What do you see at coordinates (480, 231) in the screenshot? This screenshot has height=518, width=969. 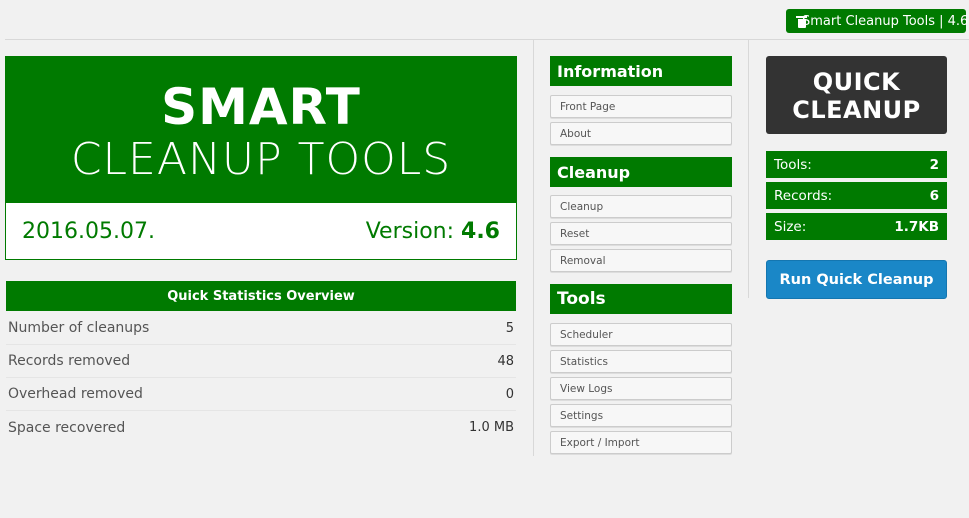 I see `version-number: 4.6` at bounding box center [480, 231].